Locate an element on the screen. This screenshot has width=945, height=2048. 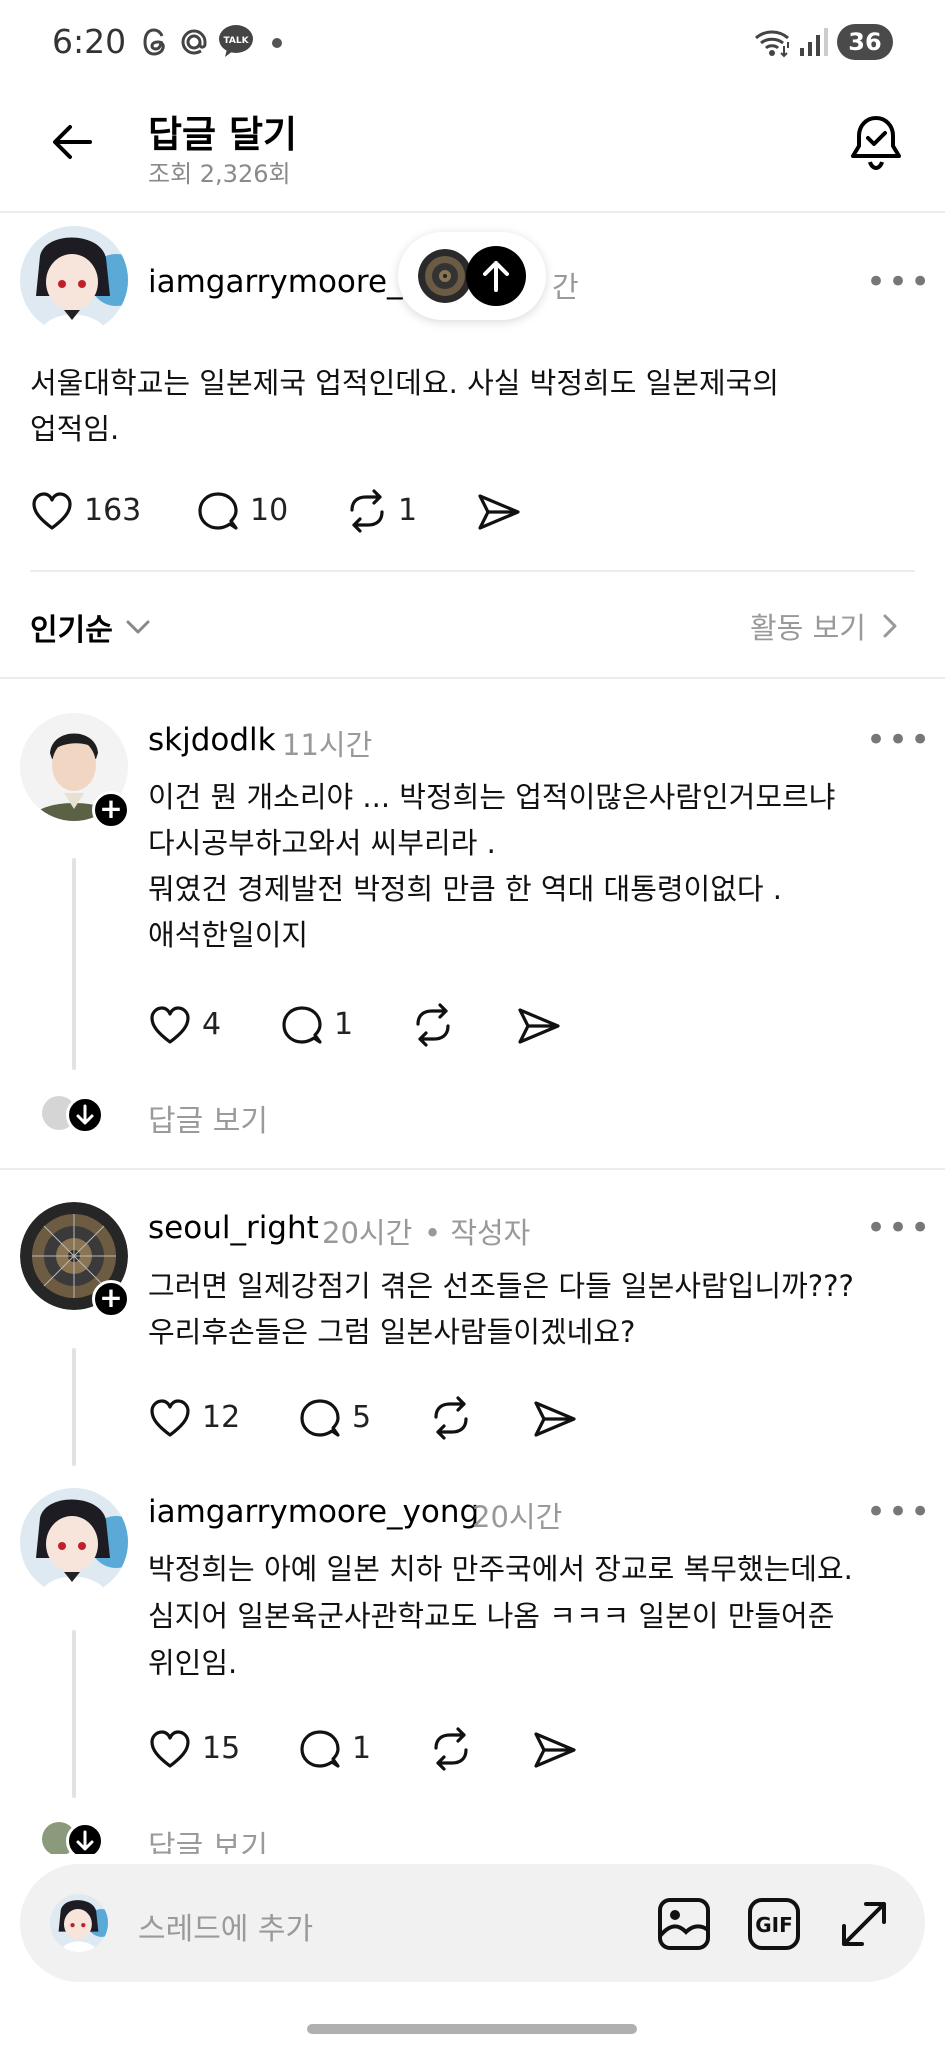
expand-icon is located at coordinates (864, 1924).